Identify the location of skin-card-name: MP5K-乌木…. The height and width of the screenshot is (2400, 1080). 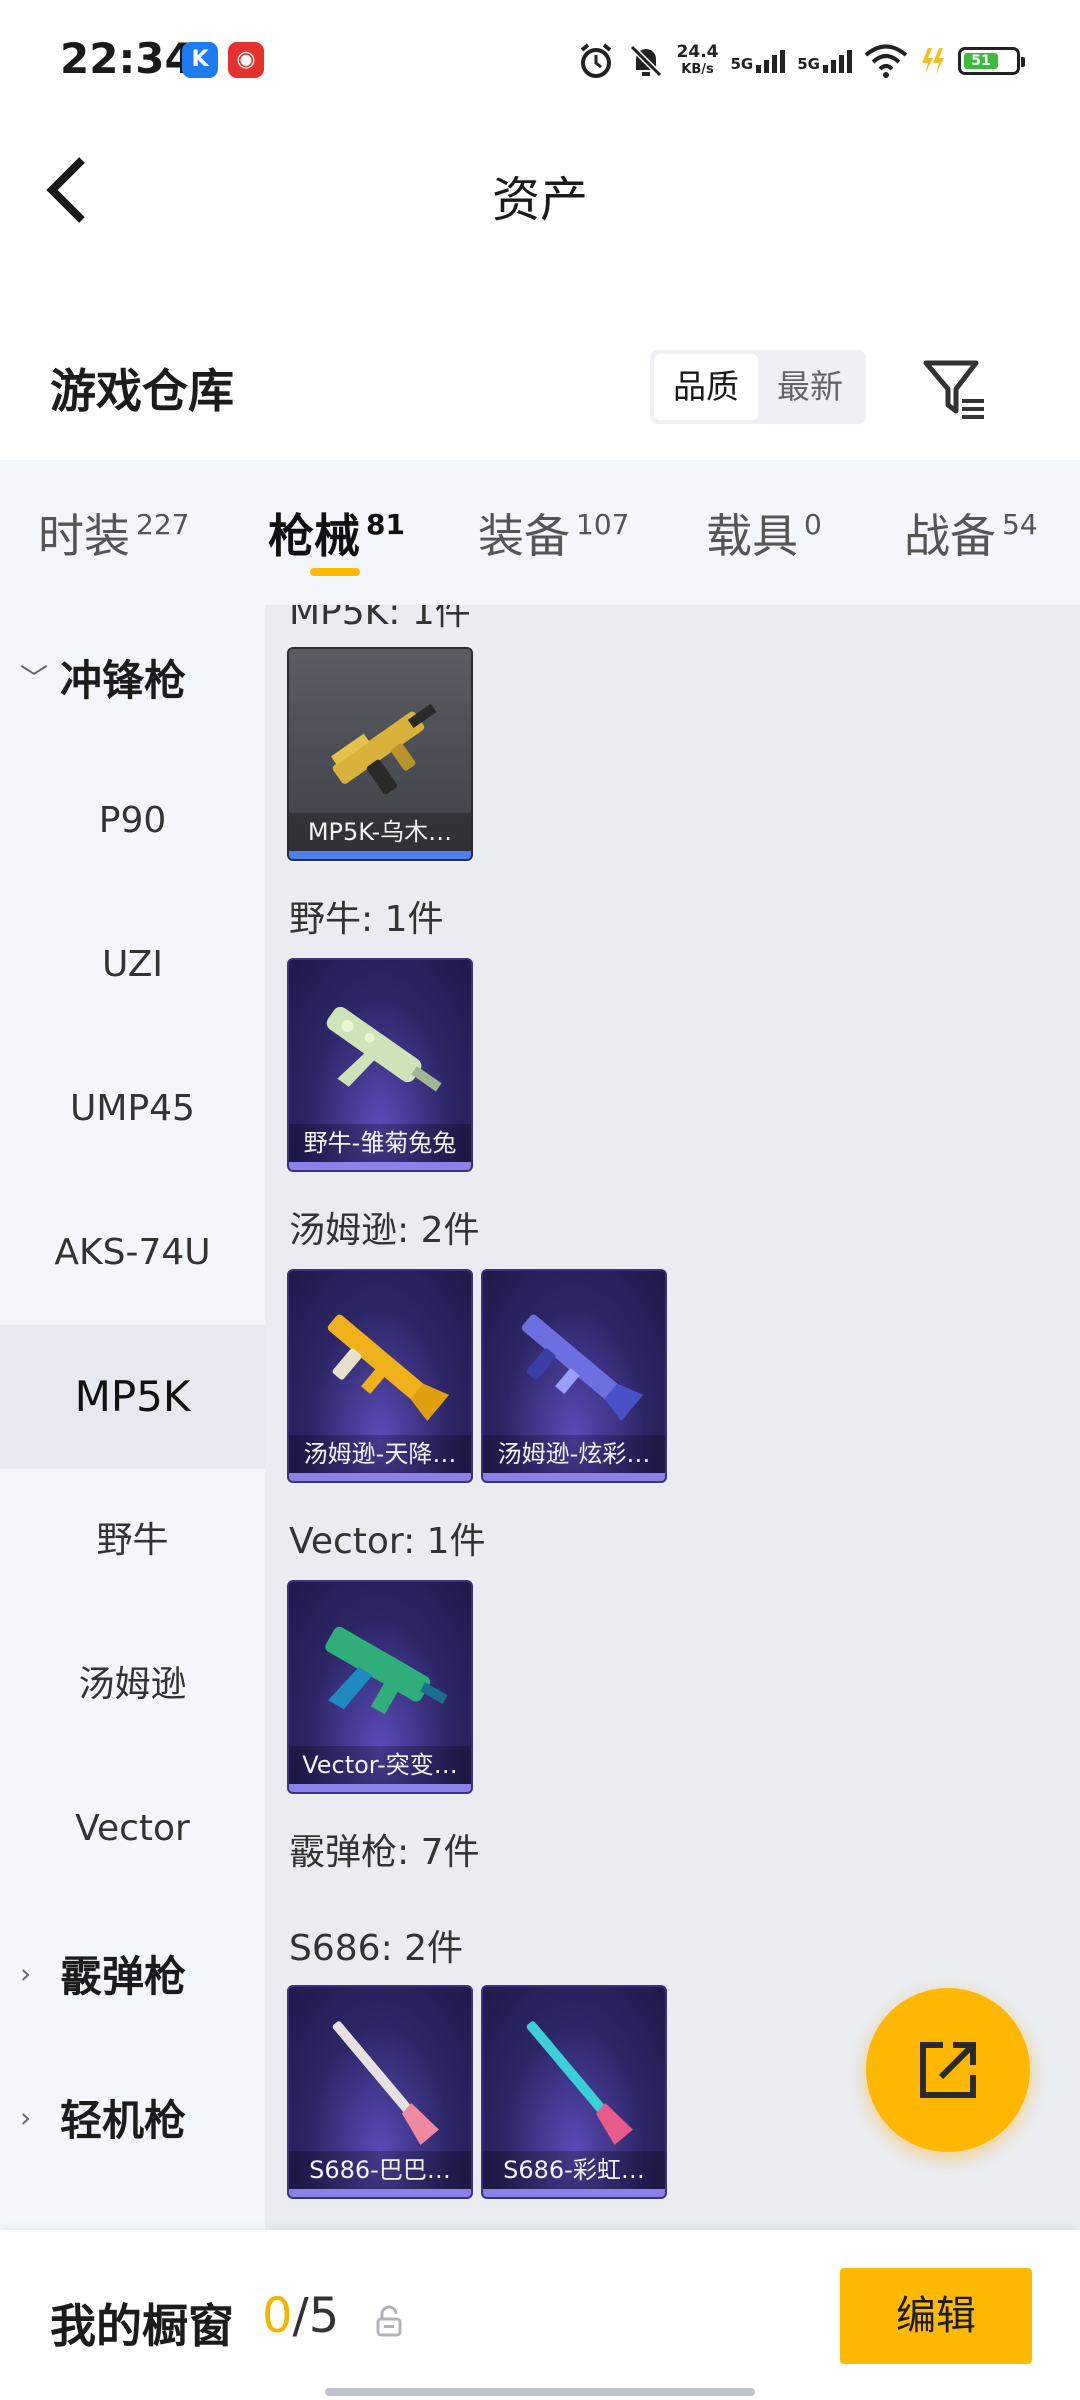
(380, 832).